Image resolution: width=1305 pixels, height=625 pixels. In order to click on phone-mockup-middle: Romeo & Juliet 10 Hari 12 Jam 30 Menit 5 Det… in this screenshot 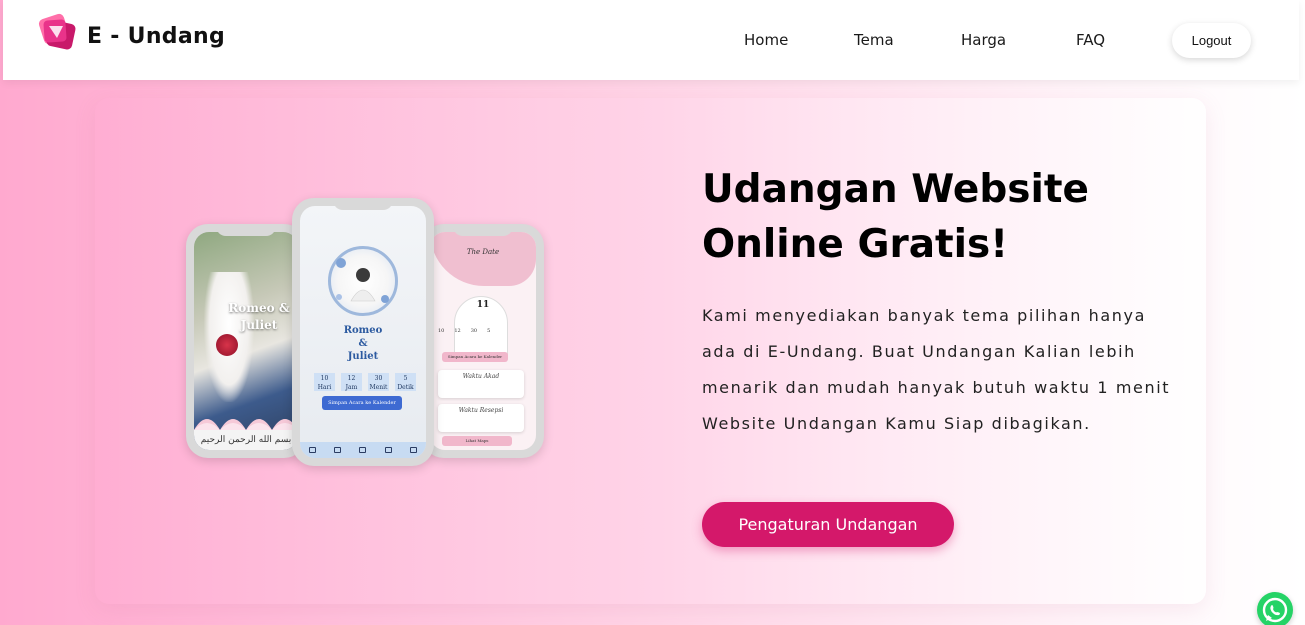, I will do `click(363, 332)`.